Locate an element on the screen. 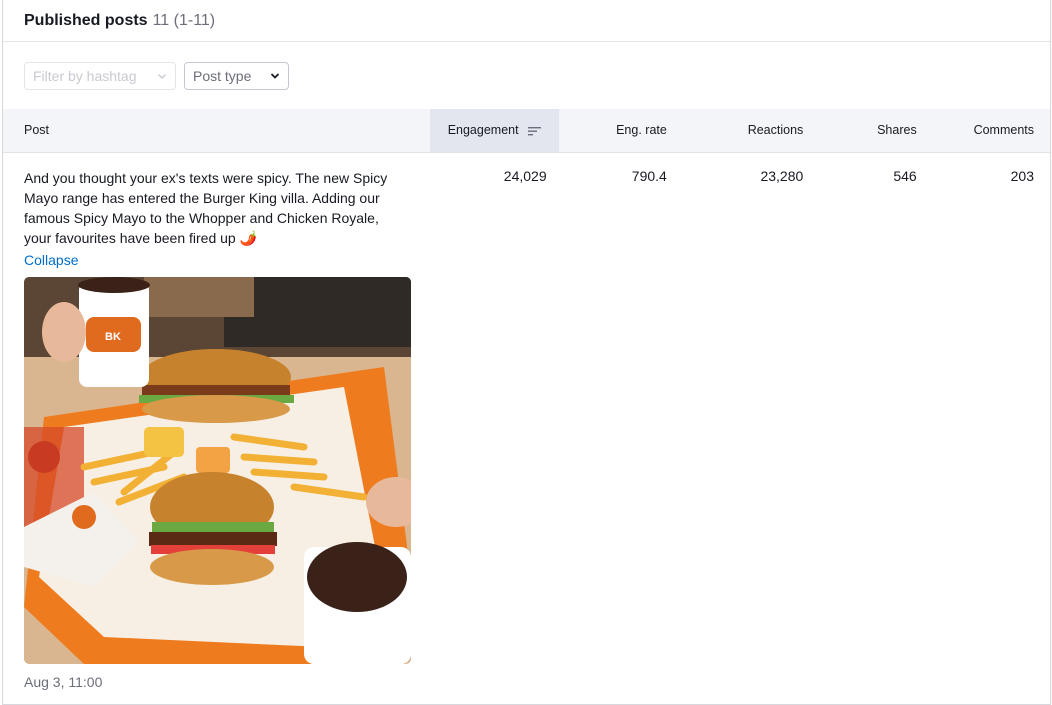 The height and width of the screenshot is (705, 1052). column-header-shares: Shares is located at coordinates (866, 130).